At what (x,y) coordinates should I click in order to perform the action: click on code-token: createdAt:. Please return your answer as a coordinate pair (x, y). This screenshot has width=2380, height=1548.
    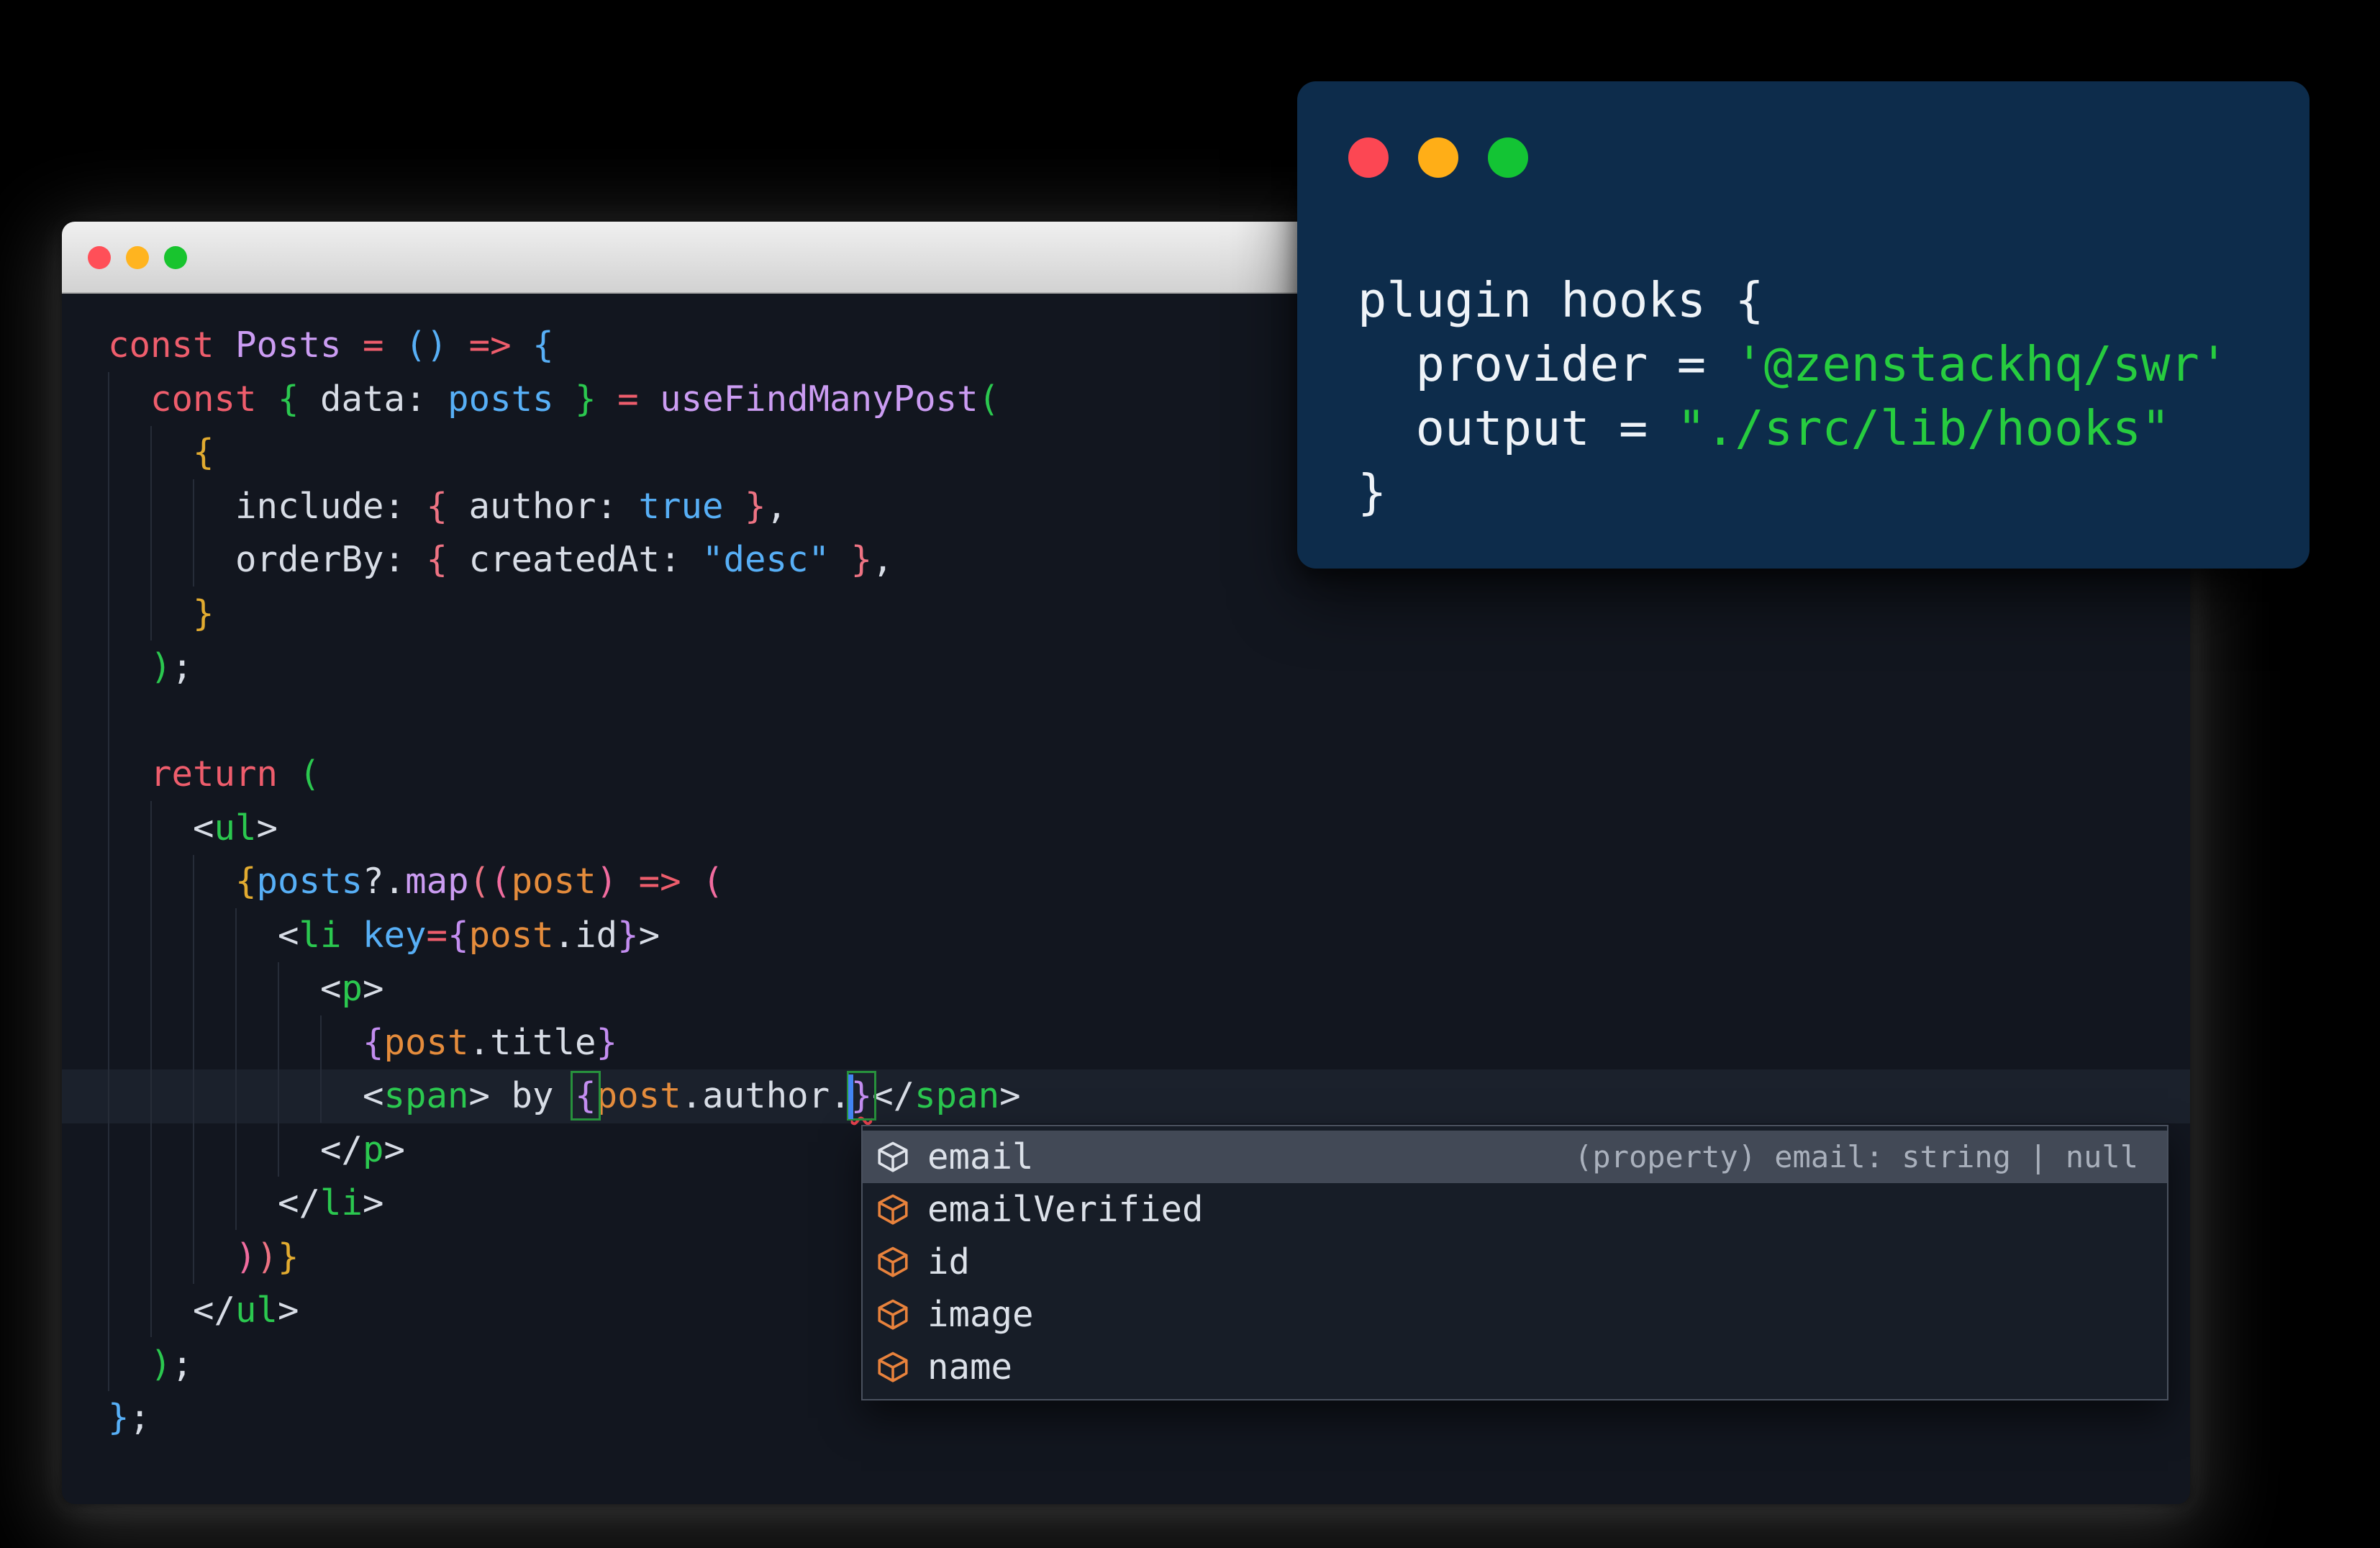
    Looking at the image, I should click on (585, 559).